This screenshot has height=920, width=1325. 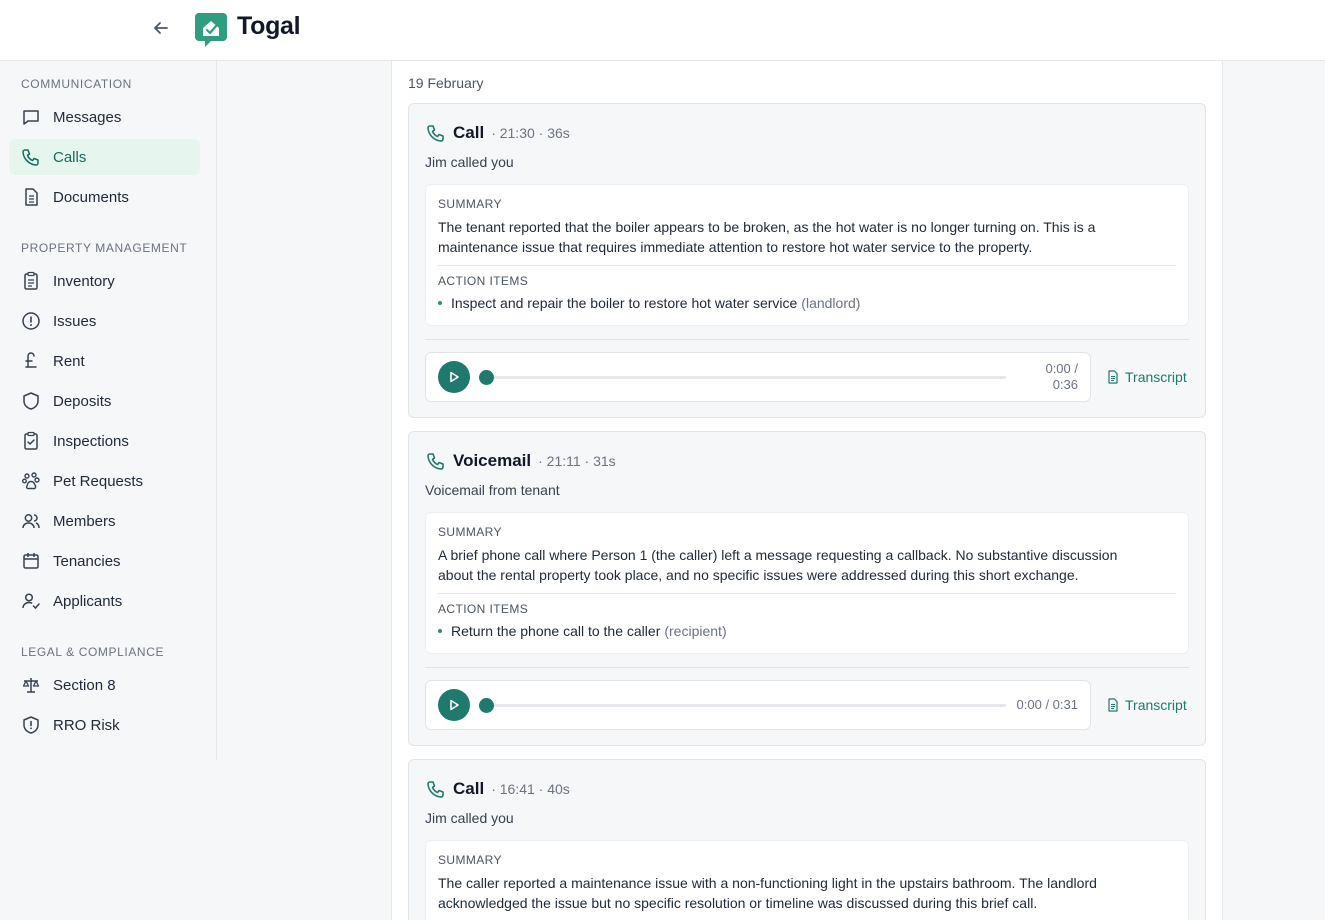 I want to click on call-meta: · 16:41 · 40s, so click(x=530, y=789).